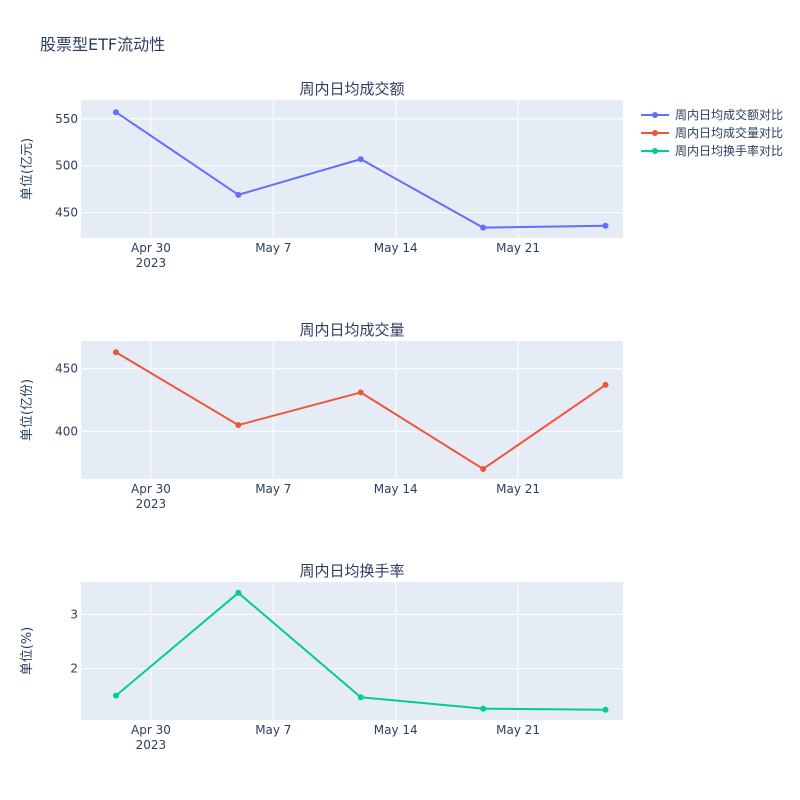  What do you see at coordinates (27, 169) in the screenshot?
I see `y-axis-label: 单位(亿元)` at bounding box center [27, 169].